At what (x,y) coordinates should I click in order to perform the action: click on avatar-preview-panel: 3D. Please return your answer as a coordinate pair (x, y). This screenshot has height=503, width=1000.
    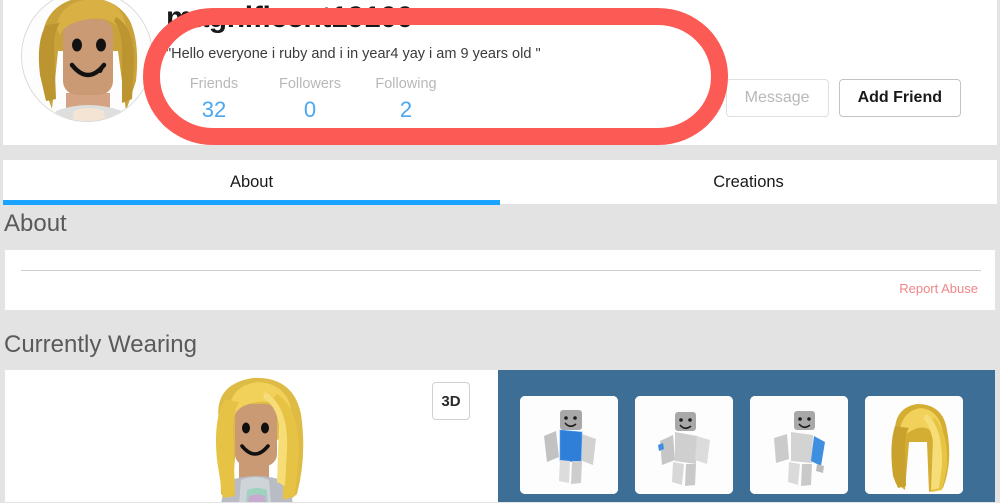
    Looking at the image, I should click on (251, 436).